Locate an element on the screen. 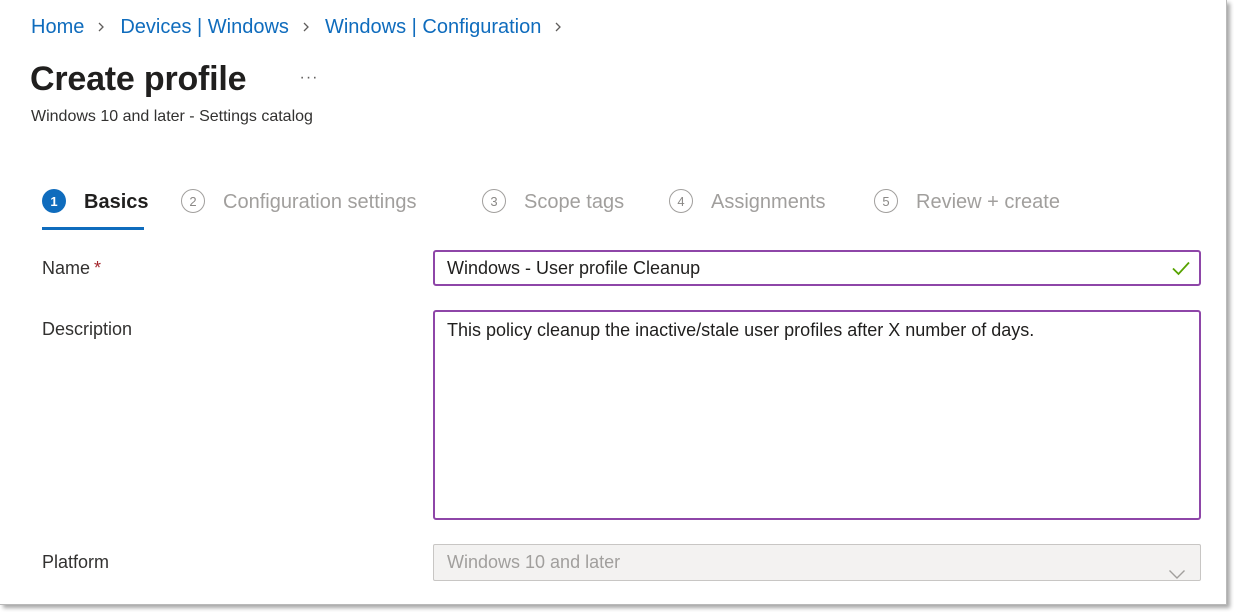 Image resolution: width=1234 pixels, height=612 pixels. step-configuration-settings: 2 Configuration settings is located at coordinates (298, 210).